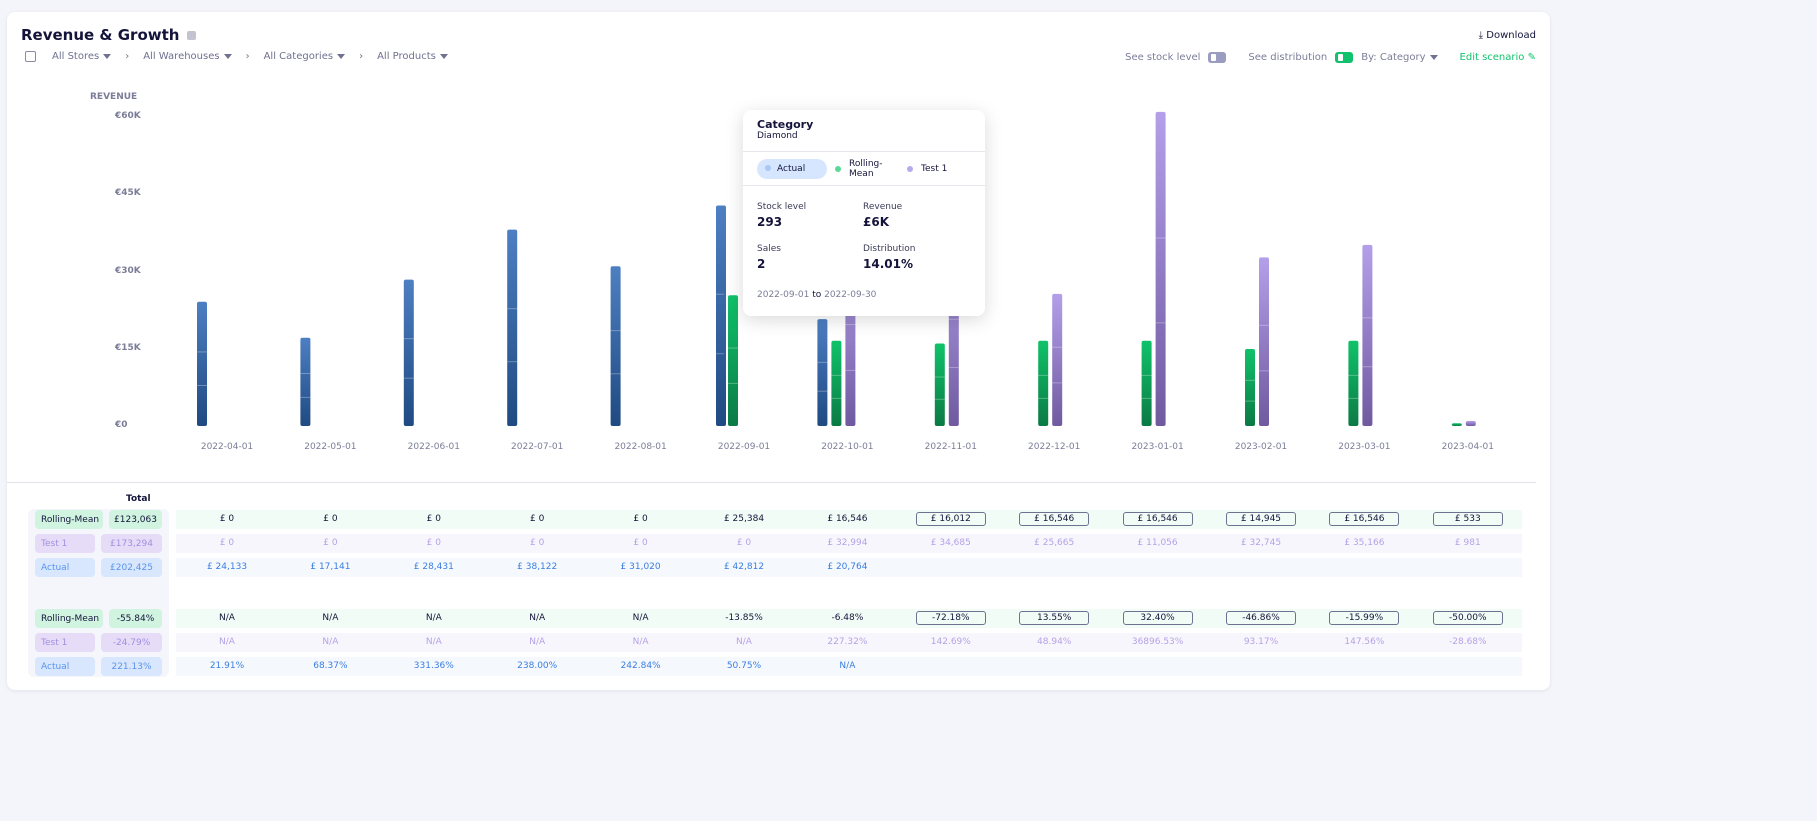 This screenshot has height=821, width=1817. Describe the element at coordinates (934, 169) in the screenshot. I see `legend-test-1: Test 1` at that location.